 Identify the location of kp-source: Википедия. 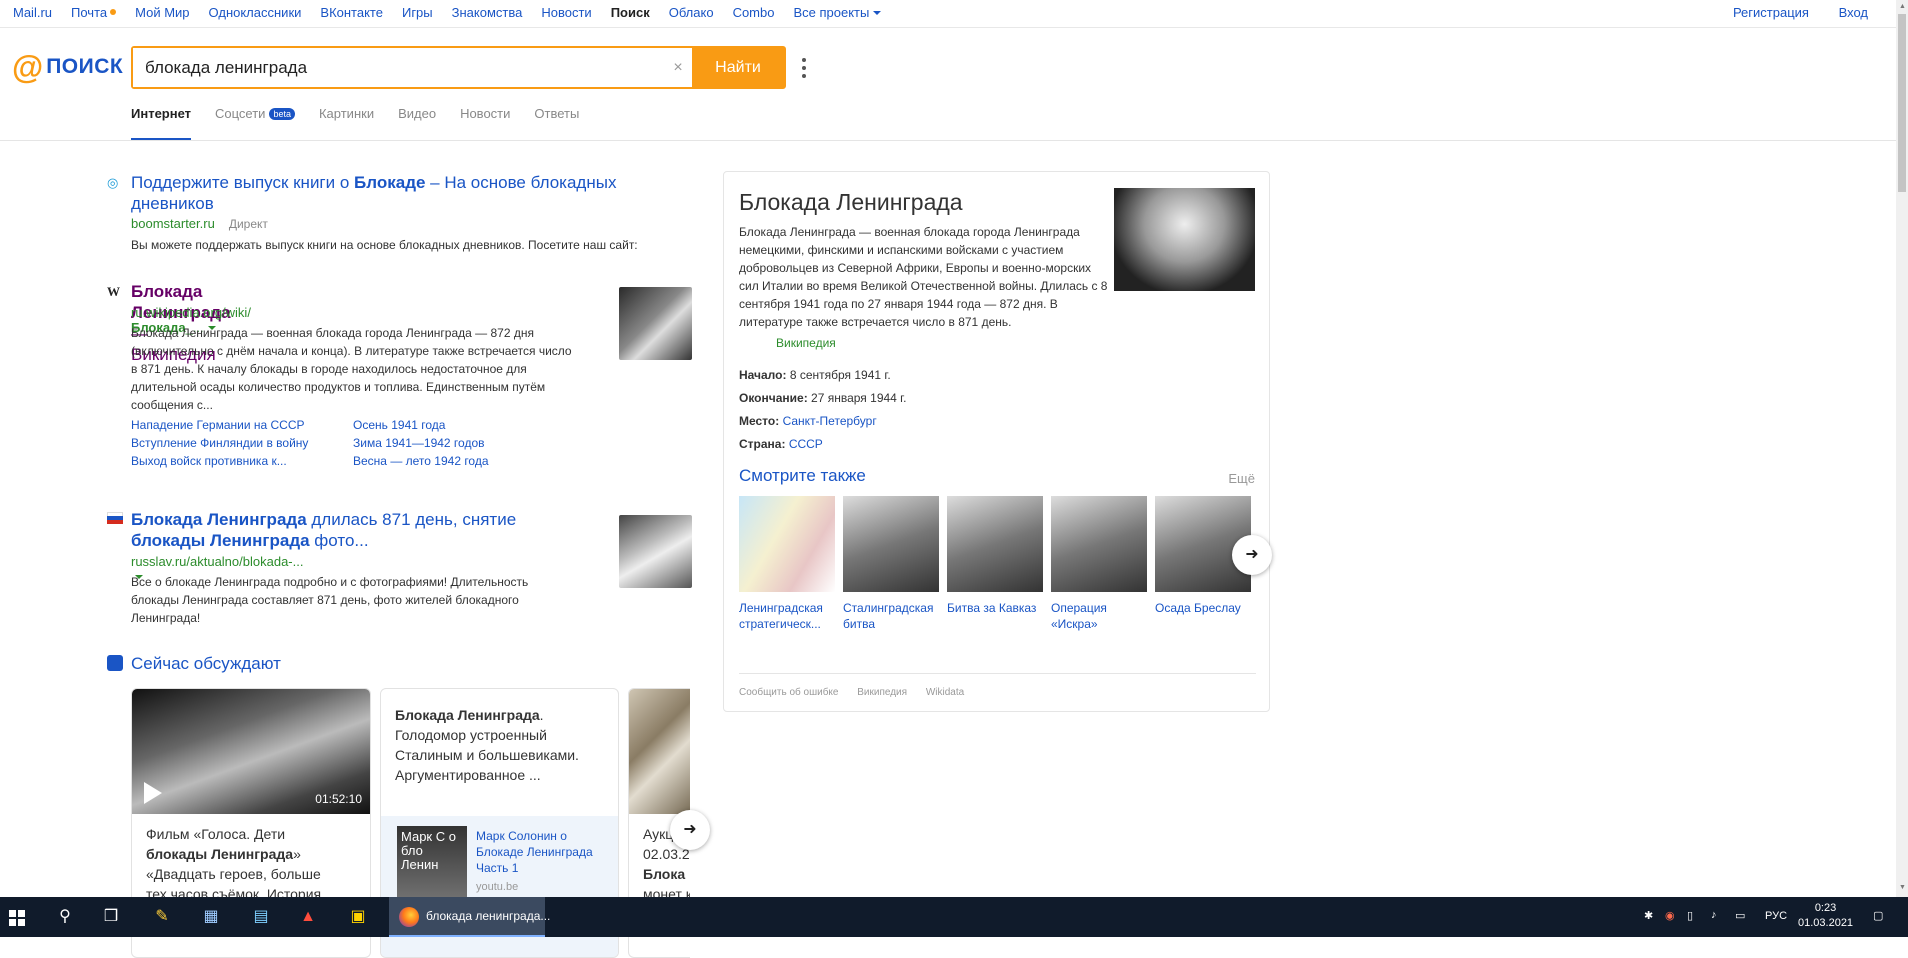
(806, 343).